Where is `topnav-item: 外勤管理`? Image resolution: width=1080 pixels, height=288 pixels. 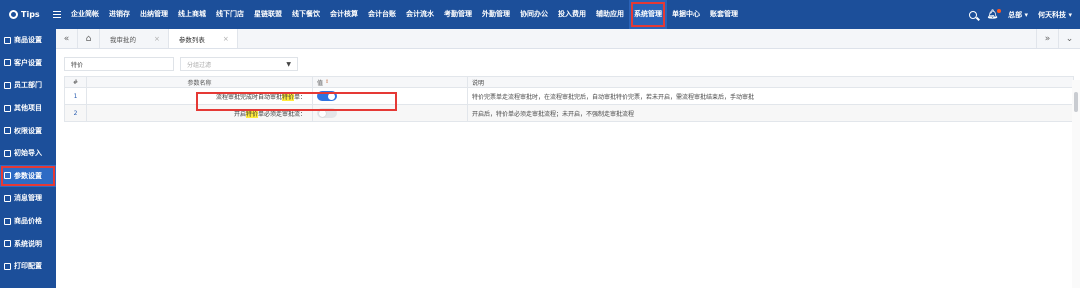
topnav-item: 外勤管理 is located at coordinates (496, 14).